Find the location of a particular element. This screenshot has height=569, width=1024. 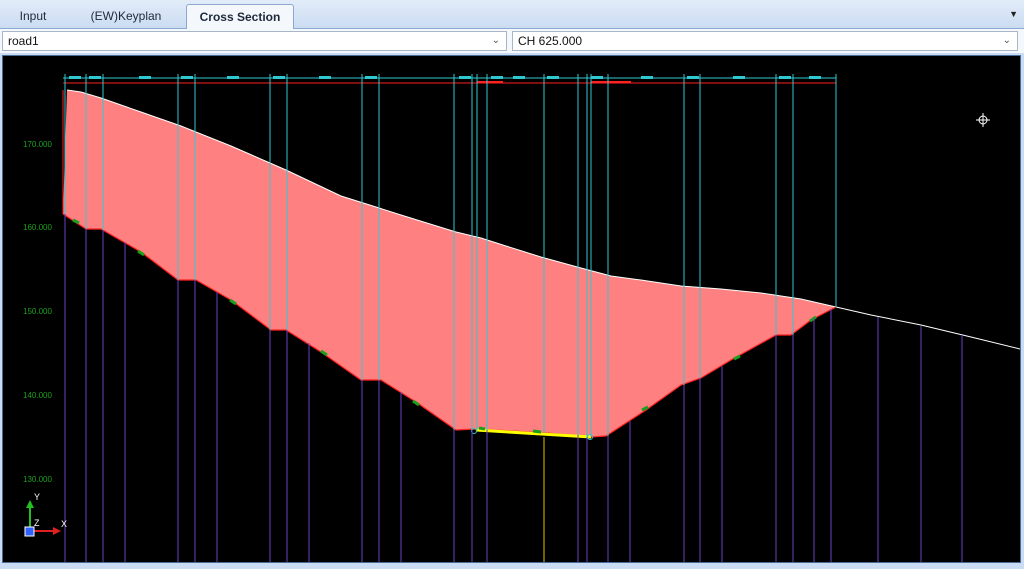

elevation-label: 130.000 is located at coordinates (37, 479).